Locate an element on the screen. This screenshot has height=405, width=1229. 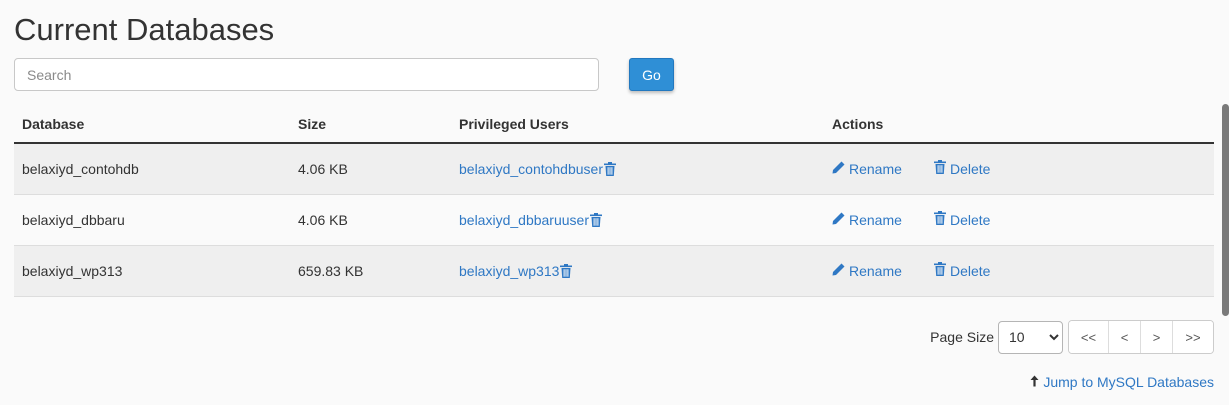
go-button: Go is located at coordinates (651, 74).